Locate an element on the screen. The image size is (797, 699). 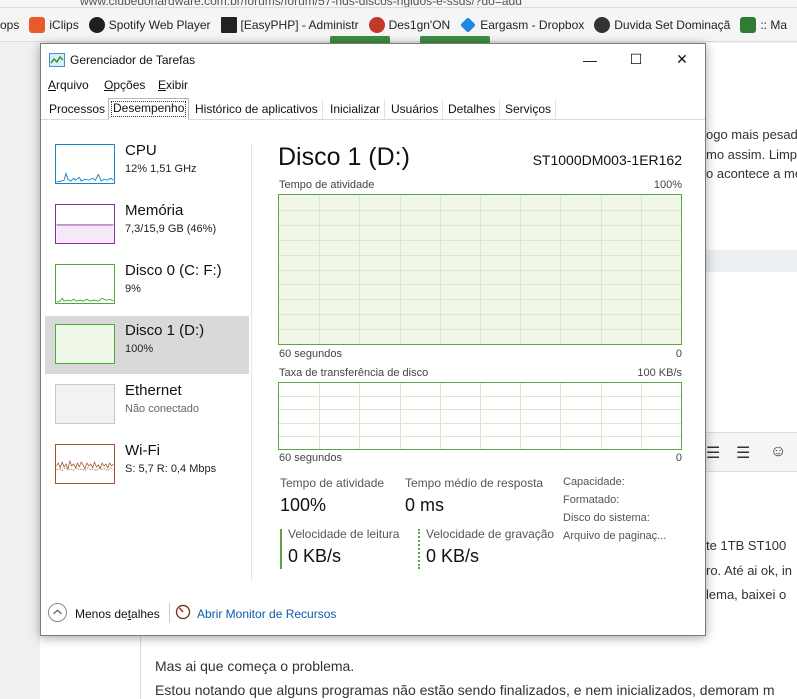
less-details-button: Menos detalhes is located at coordinates (117, 614).